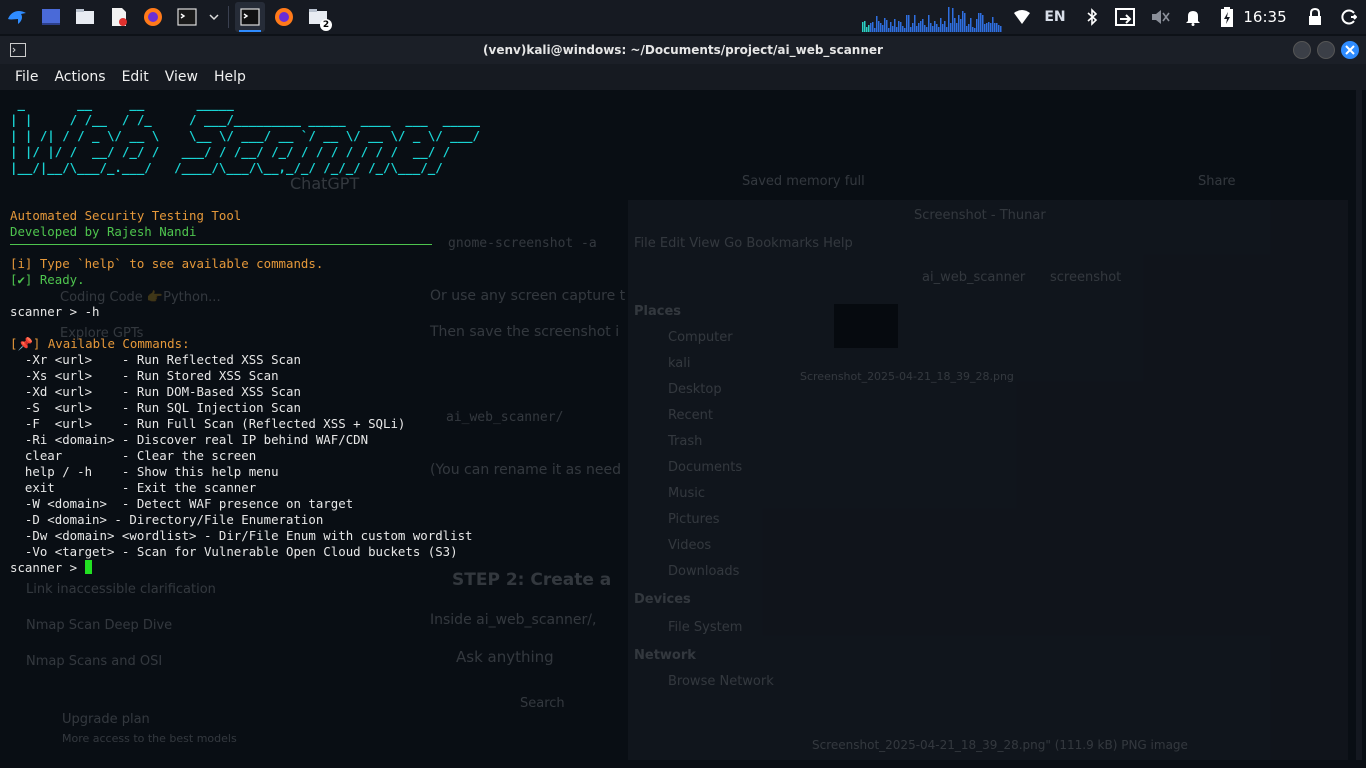 The height and width of the screenshot is (768, 1366). What do you see at coordinates (221, 244) in the screenshot?
I see `banner-divider` at bounding box center [221, 244].